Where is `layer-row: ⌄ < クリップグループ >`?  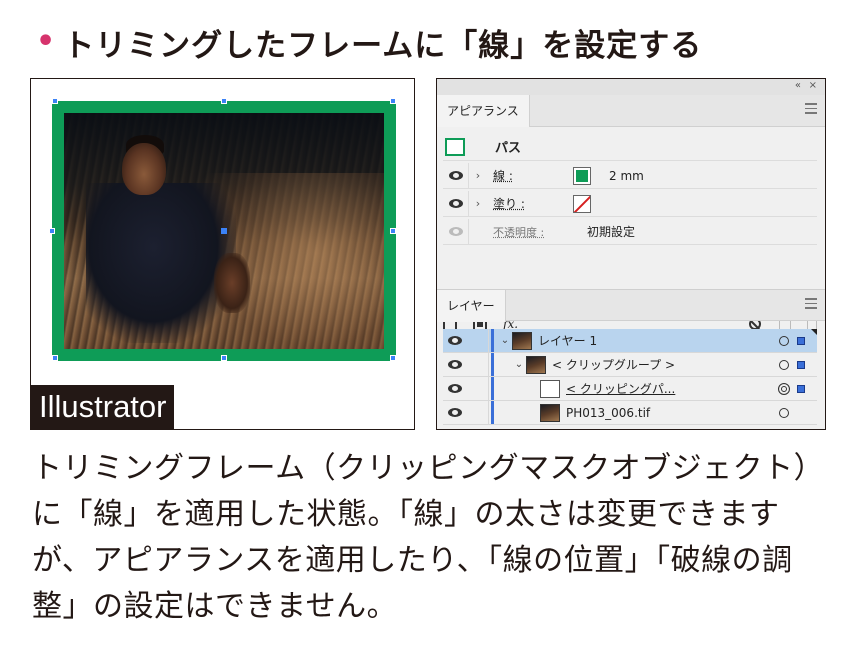 layer-row: ⌄ < クリップグループ > is located at coordinates (630, 365).